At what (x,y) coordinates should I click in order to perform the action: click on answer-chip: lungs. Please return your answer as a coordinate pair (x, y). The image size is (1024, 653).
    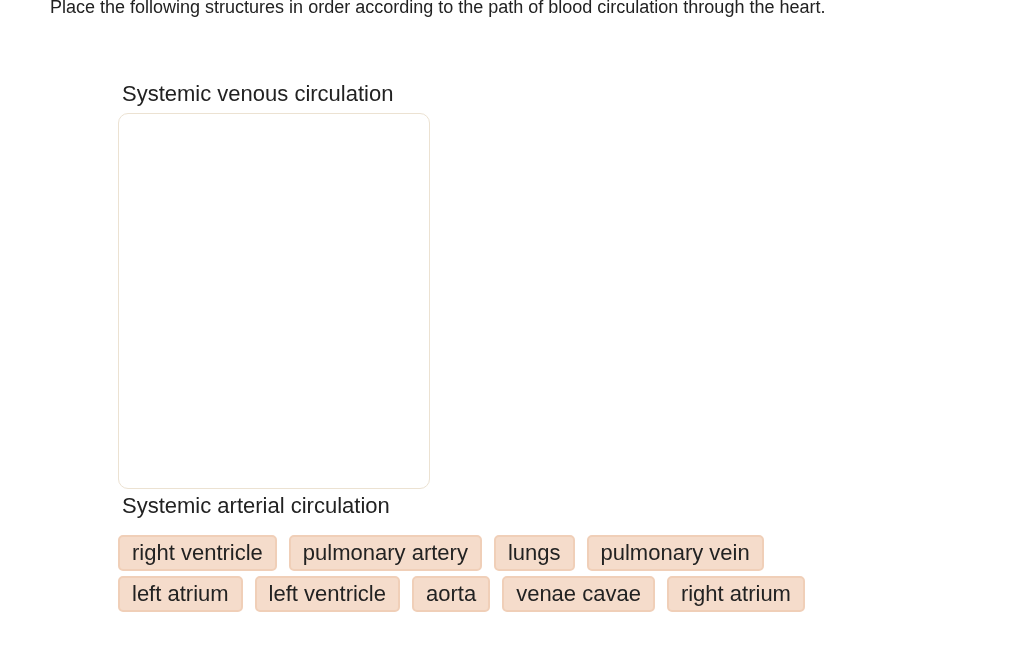
    Looking at the image, I should click on (534, 553).